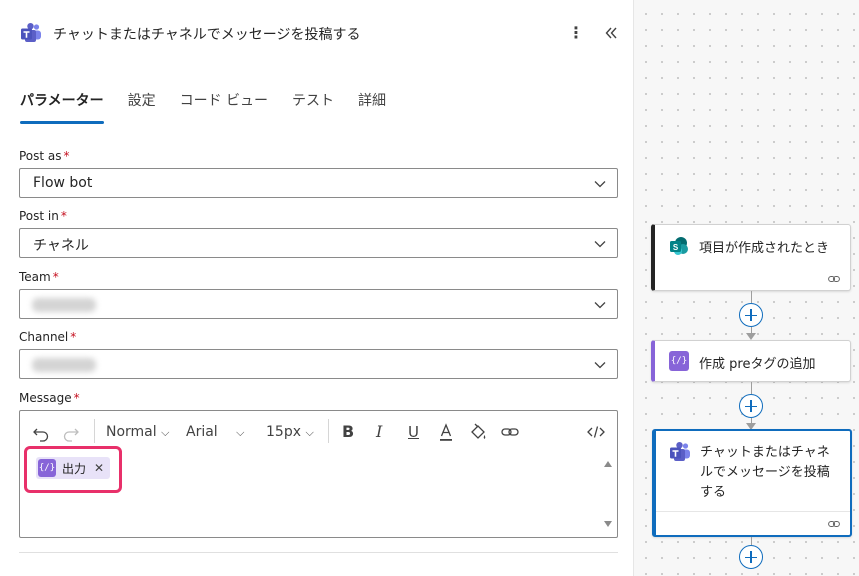  Describe the element at coordinates (753, 511) in the screenshot. I see `card-divider` at that location.